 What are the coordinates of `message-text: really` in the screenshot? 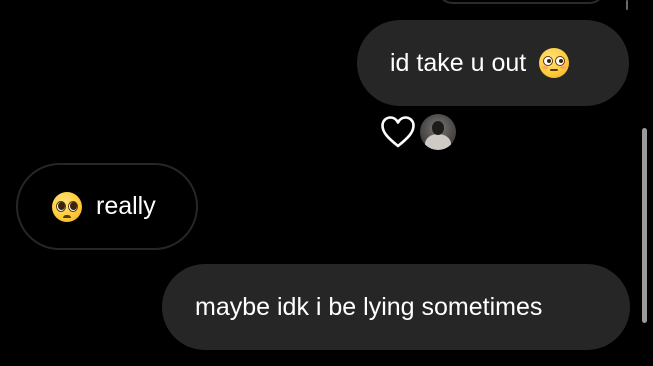 It's located at (126, 206).